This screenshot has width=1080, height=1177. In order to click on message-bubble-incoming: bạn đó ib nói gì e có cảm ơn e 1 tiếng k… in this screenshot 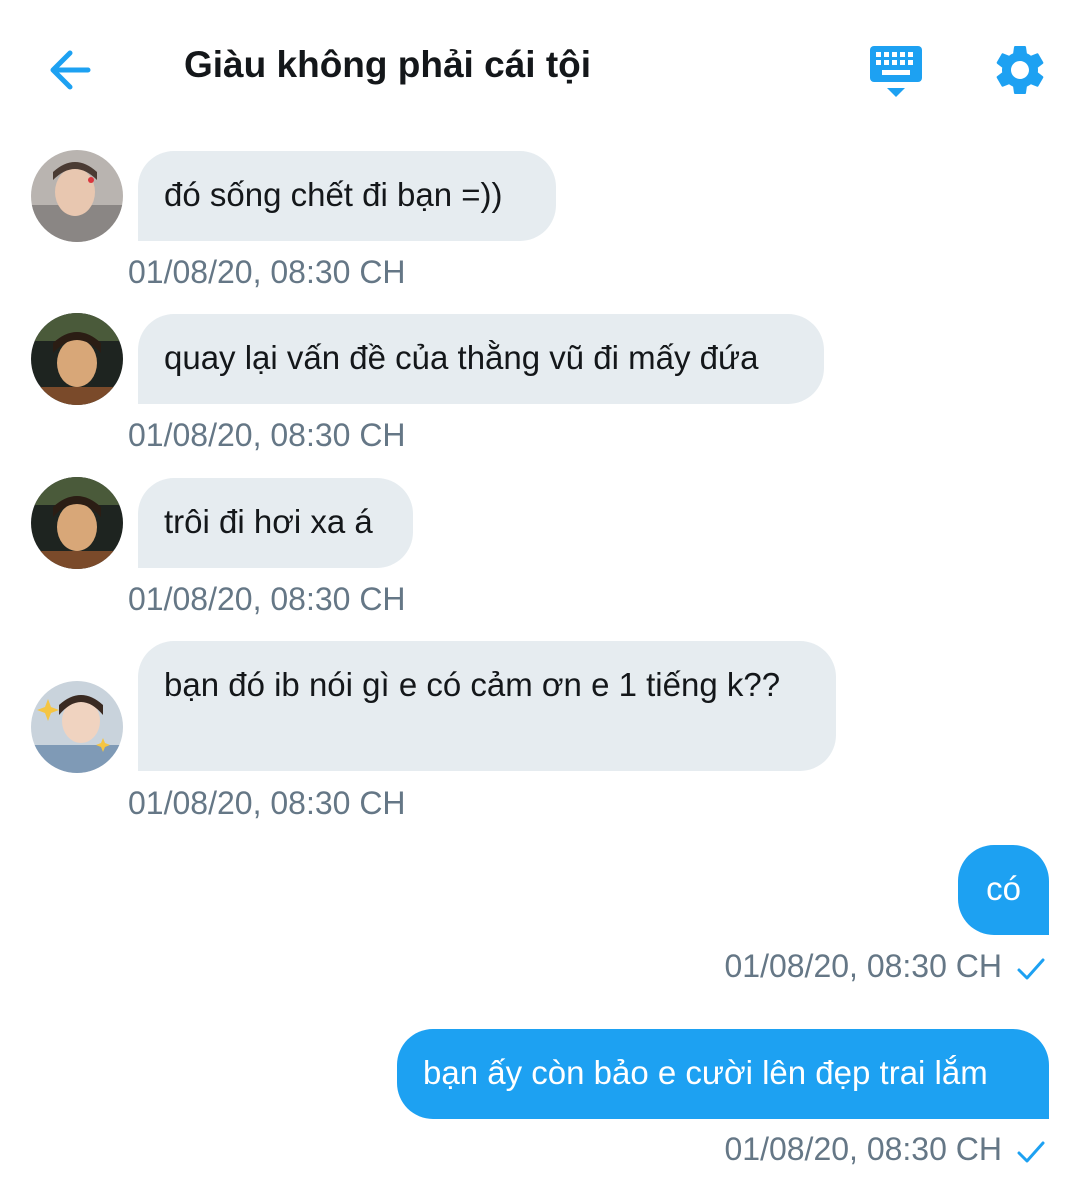, I will do `click(487, 706)`.